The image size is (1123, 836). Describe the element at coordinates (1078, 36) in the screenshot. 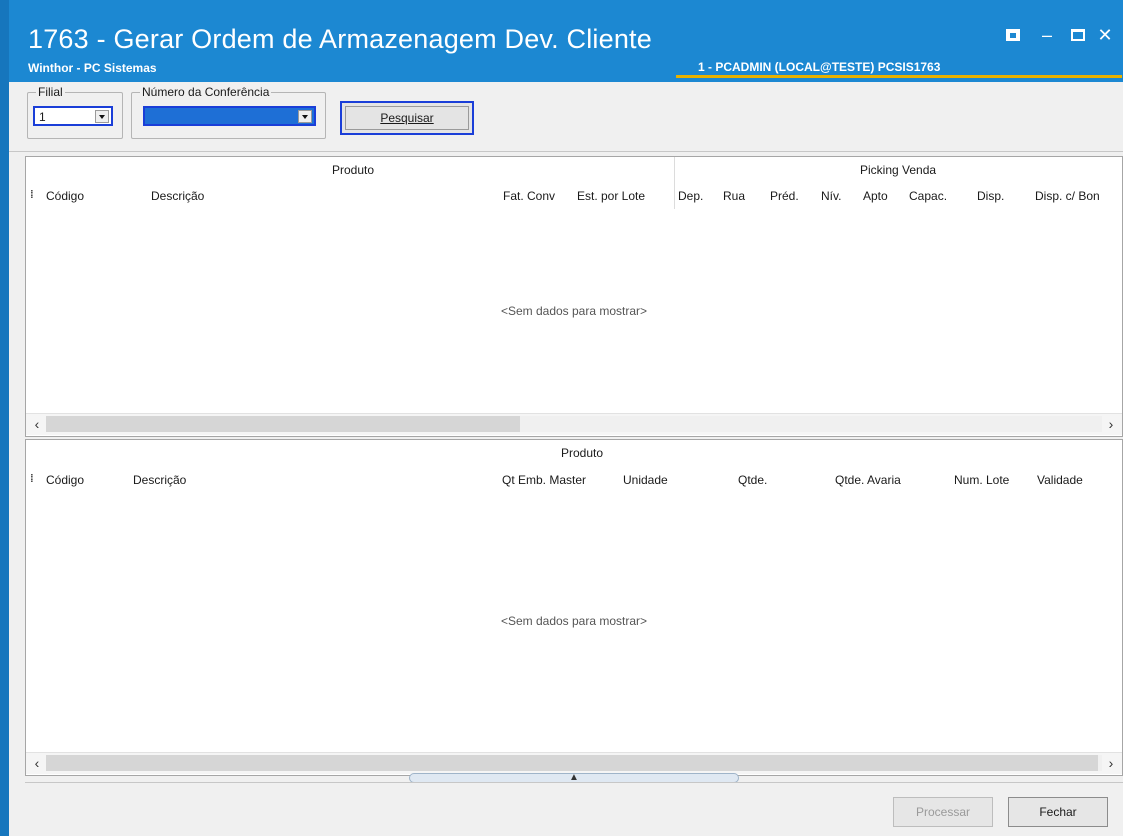

I see `maximize-icon` at that location.